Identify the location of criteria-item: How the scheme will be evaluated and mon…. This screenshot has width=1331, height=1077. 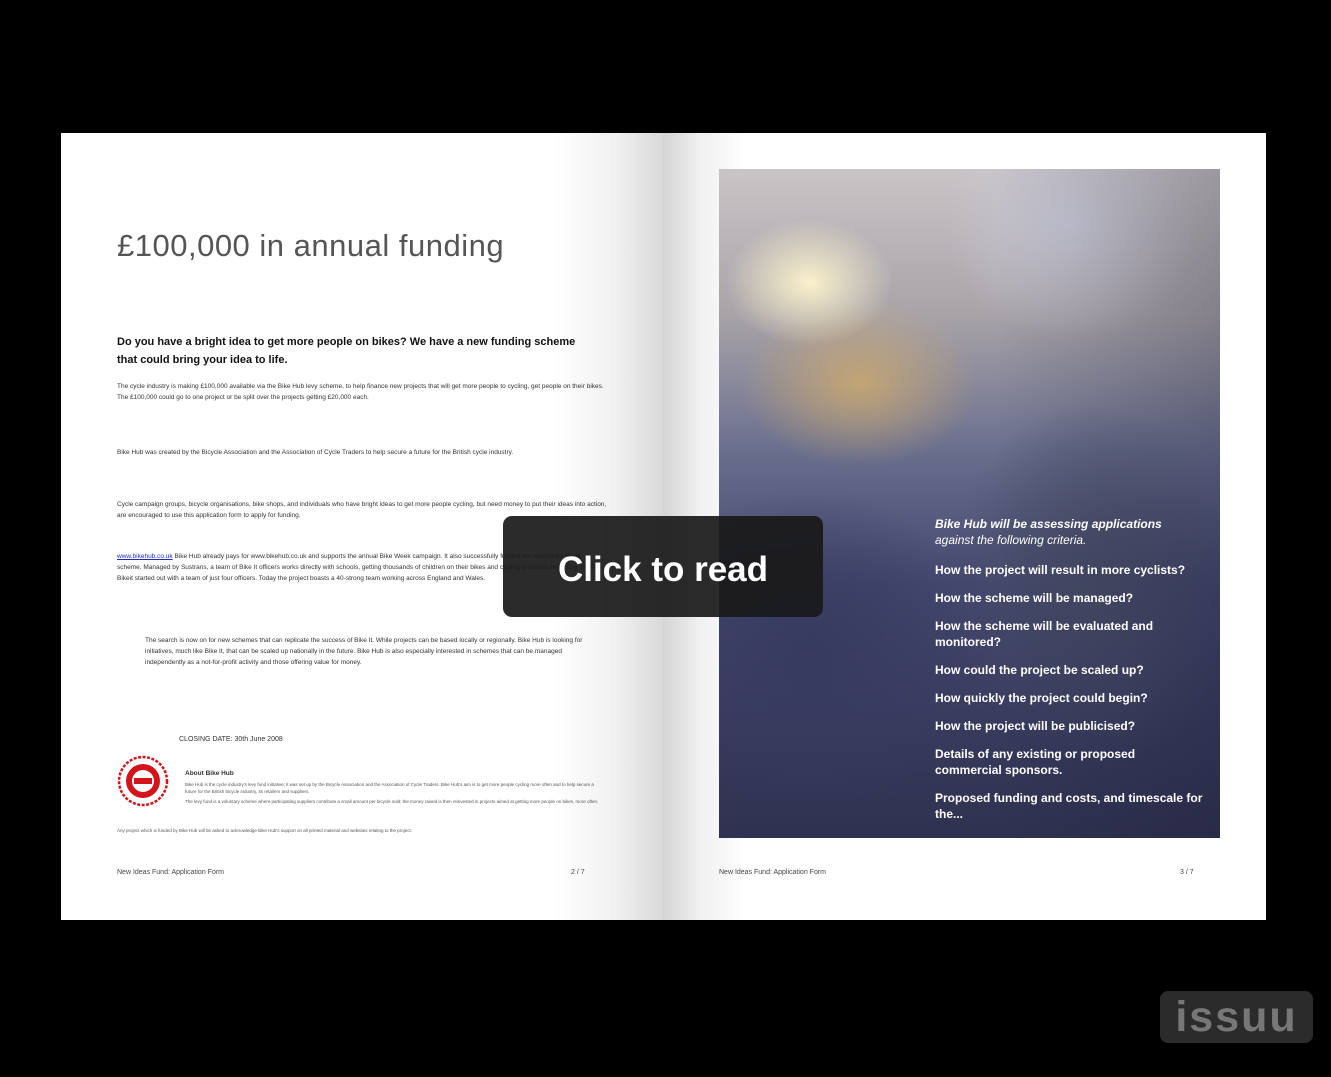
(1044, 634).